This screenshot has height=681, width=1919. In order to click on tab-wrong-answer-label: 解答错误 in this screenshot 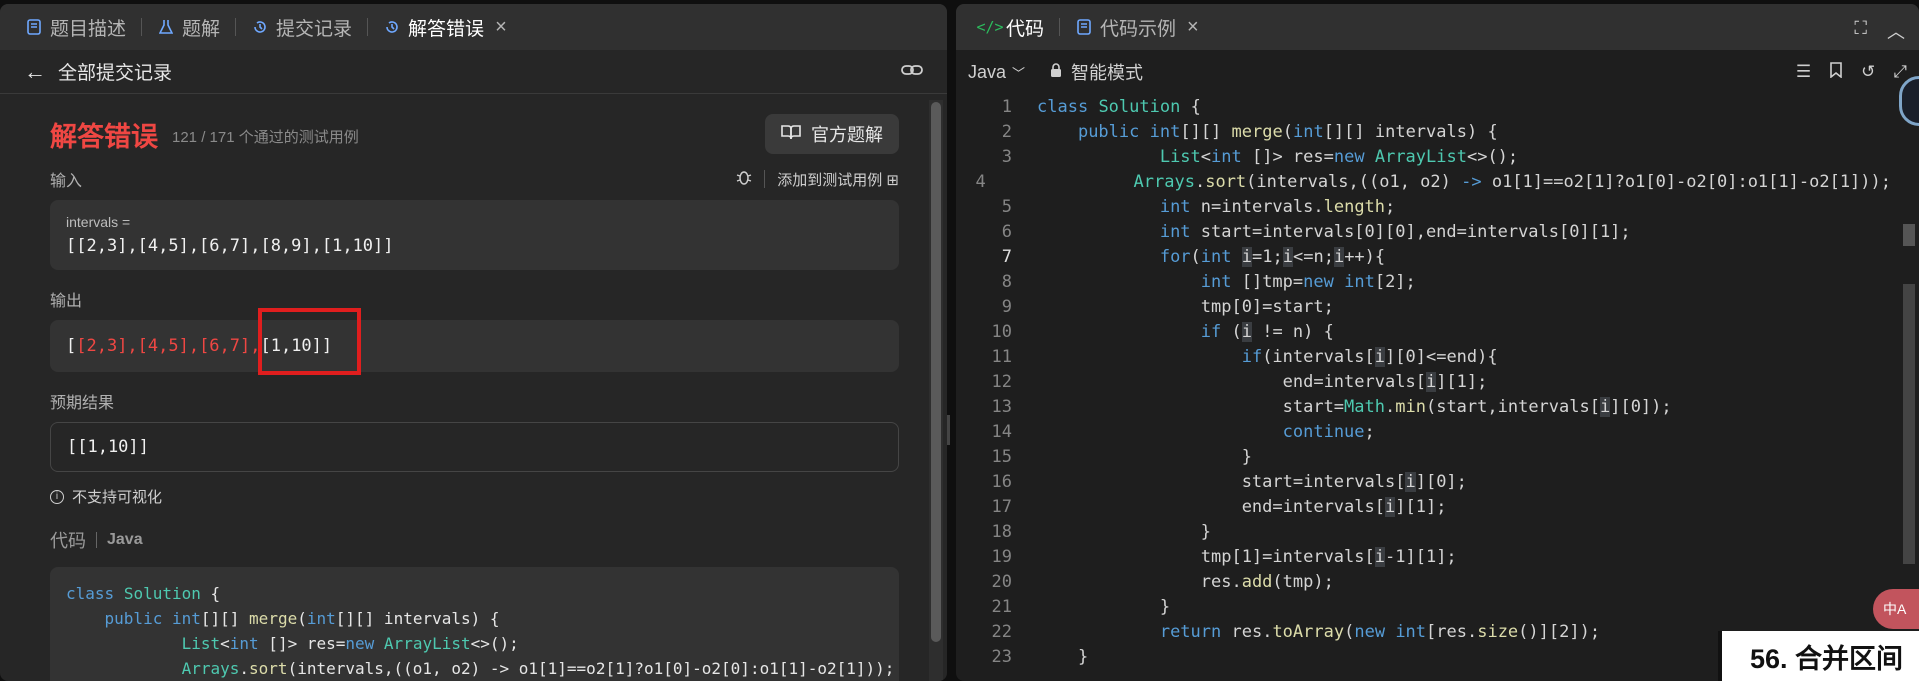, I will do `click(446, 29)`.